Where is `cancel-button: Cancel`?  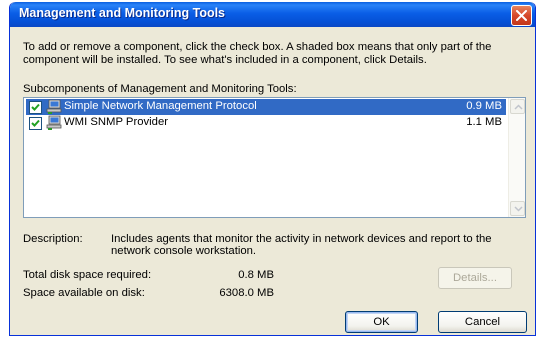
cancel-button: Cancel is located at coordinates (482, 322).